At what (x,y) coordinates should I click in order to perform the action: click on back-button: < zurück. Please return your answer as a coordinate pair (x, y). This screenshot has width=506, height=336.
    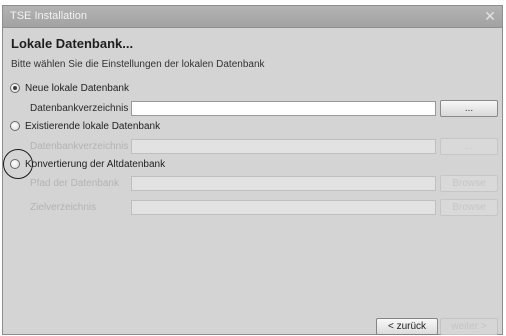
    Looking at the image, I should click on (407, 326).